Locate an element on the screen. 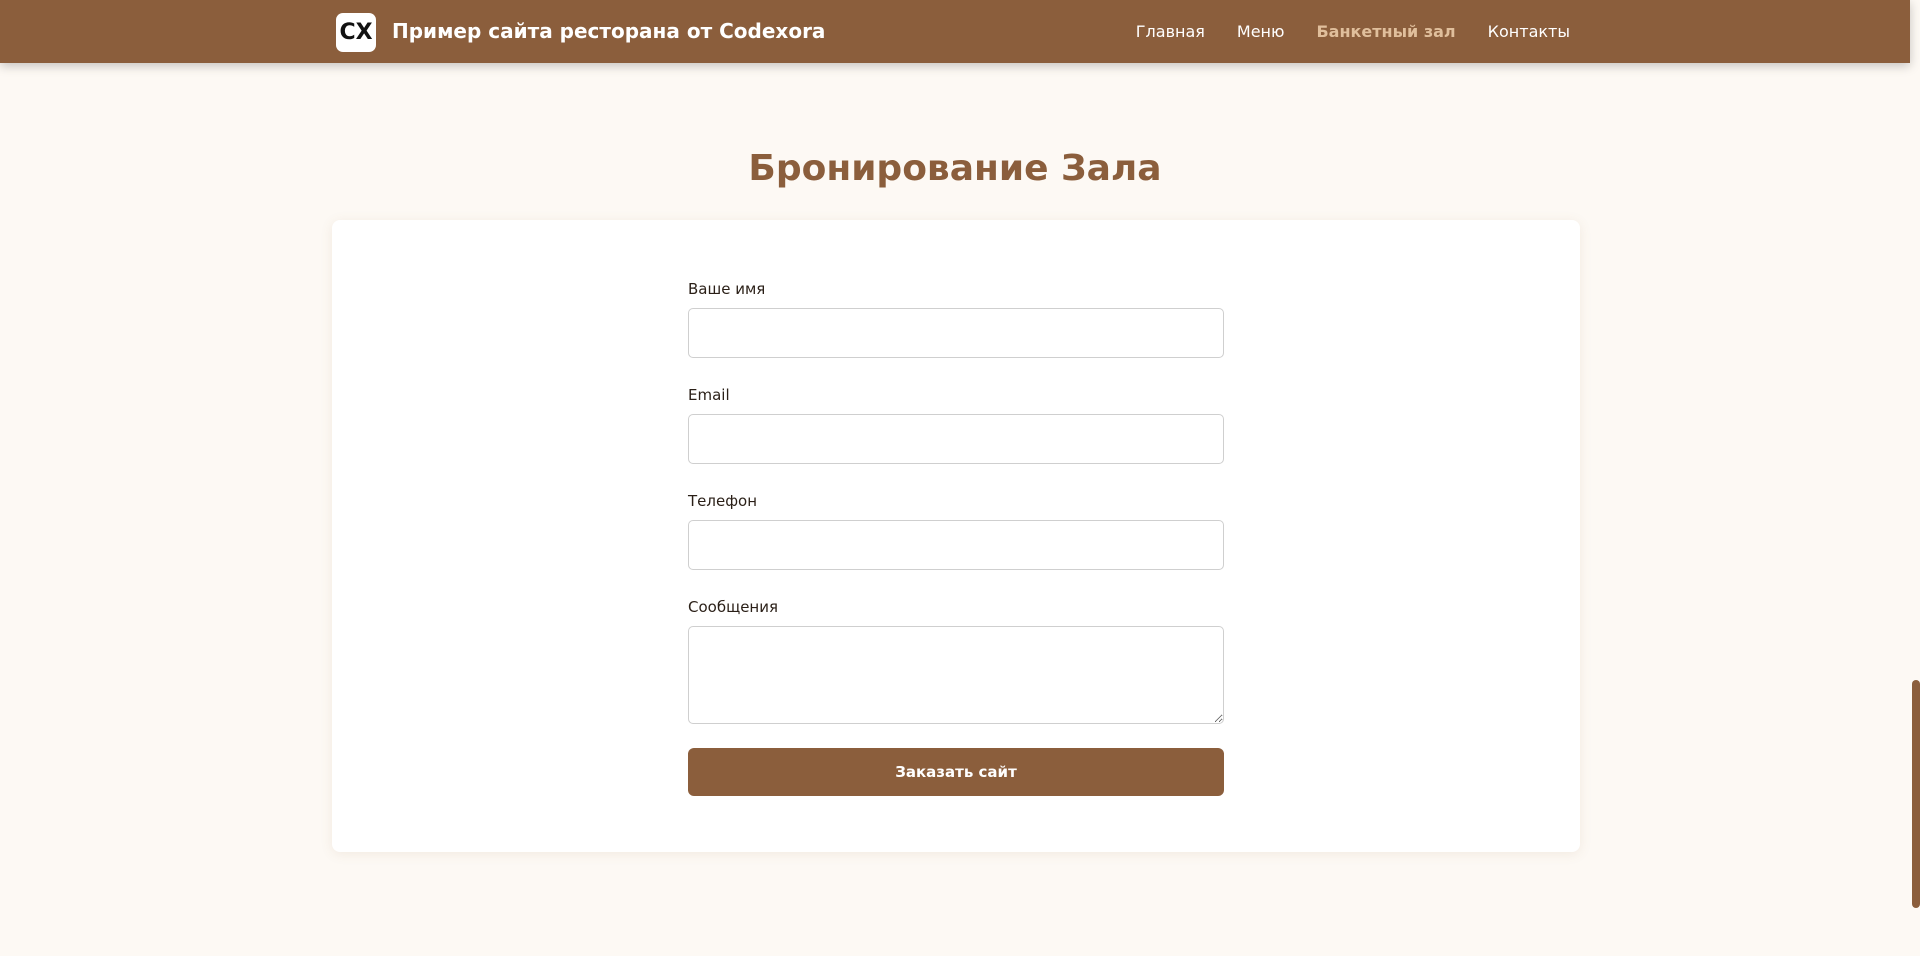 The image size is (1920, 956). nav-link-home: Главная is located at coordinates (1170, 31).